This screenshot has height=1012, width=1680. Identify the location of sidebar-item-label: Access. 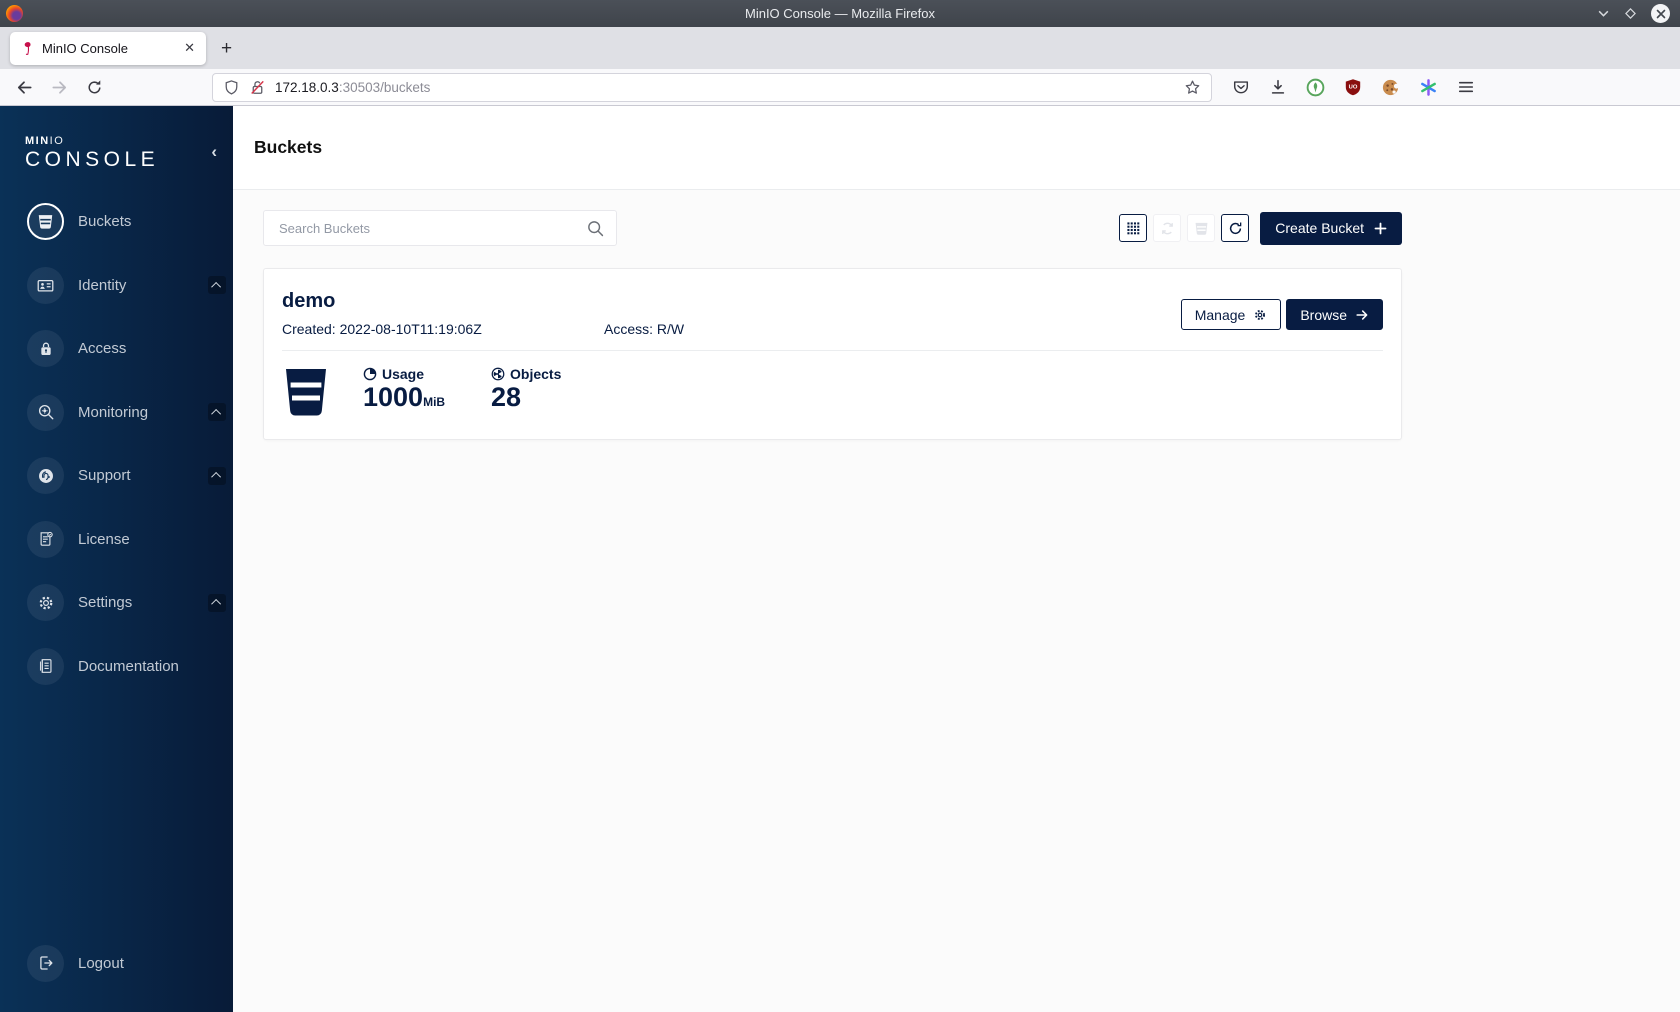
(102, 349).